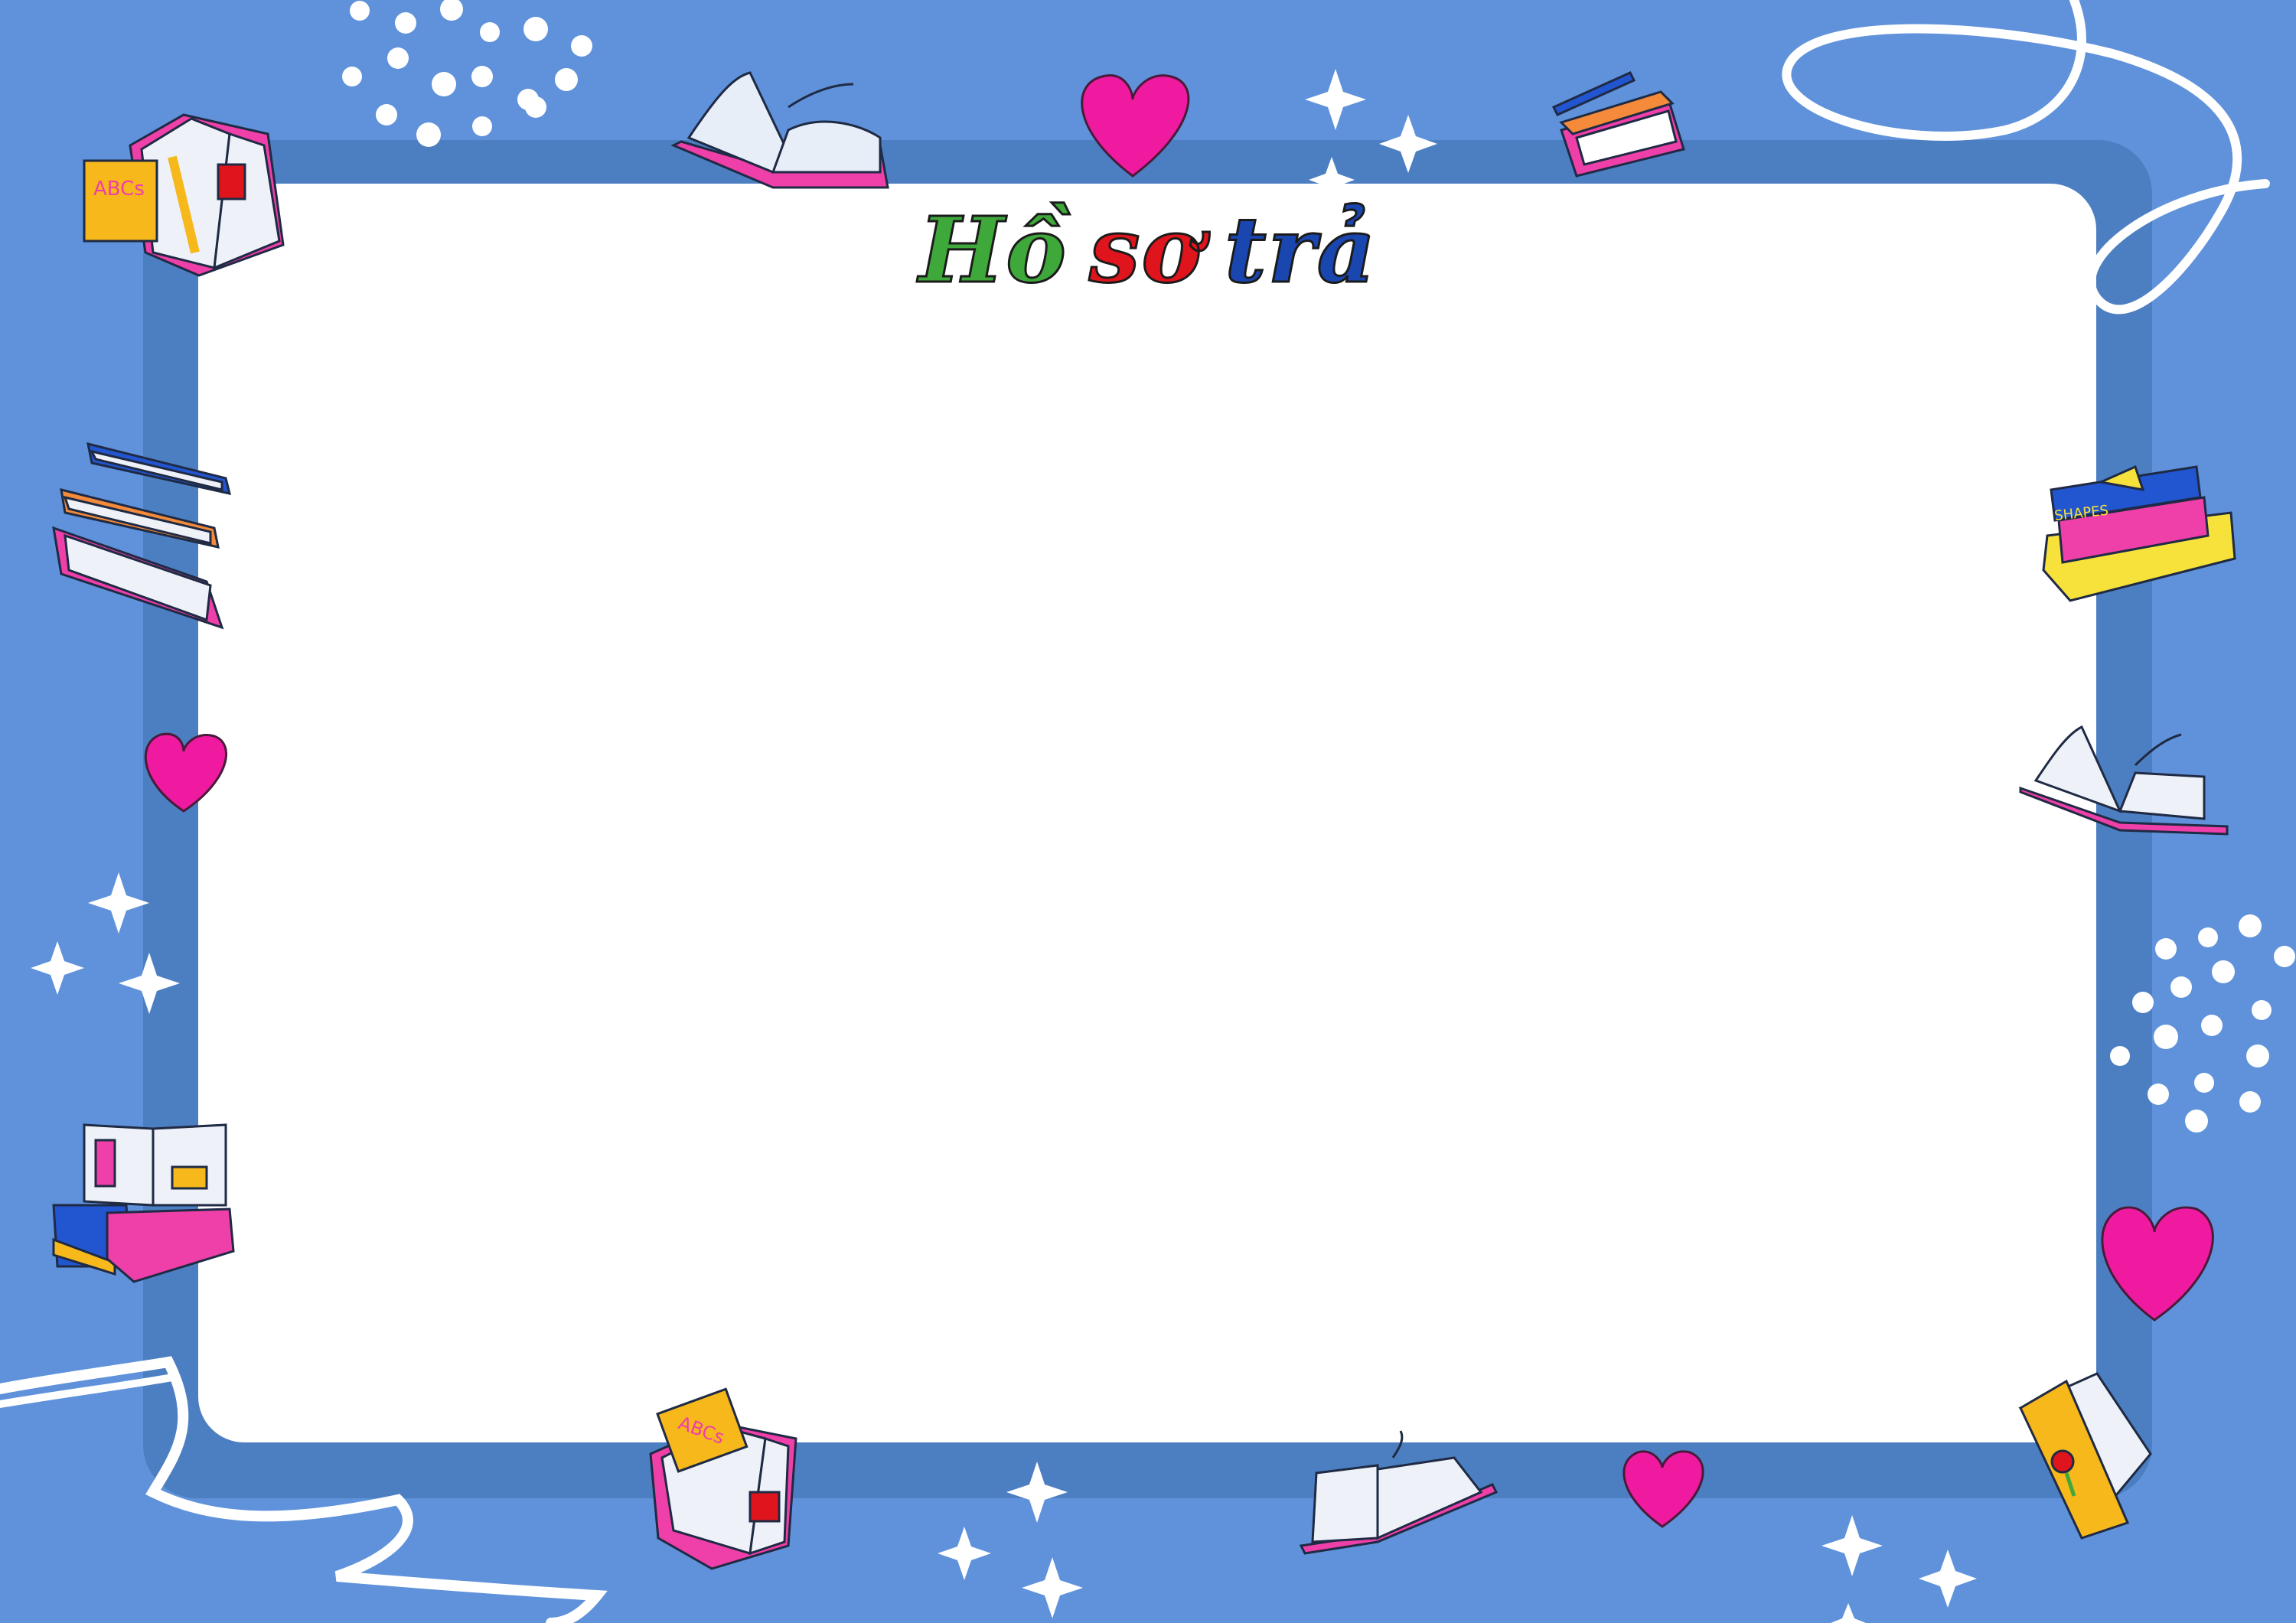 Image resolution: width=2296 pixels, height=1623 pixels. Describe the element at coordinates (142, 536) in the screenshot. I see `book-stack-left` at that location.